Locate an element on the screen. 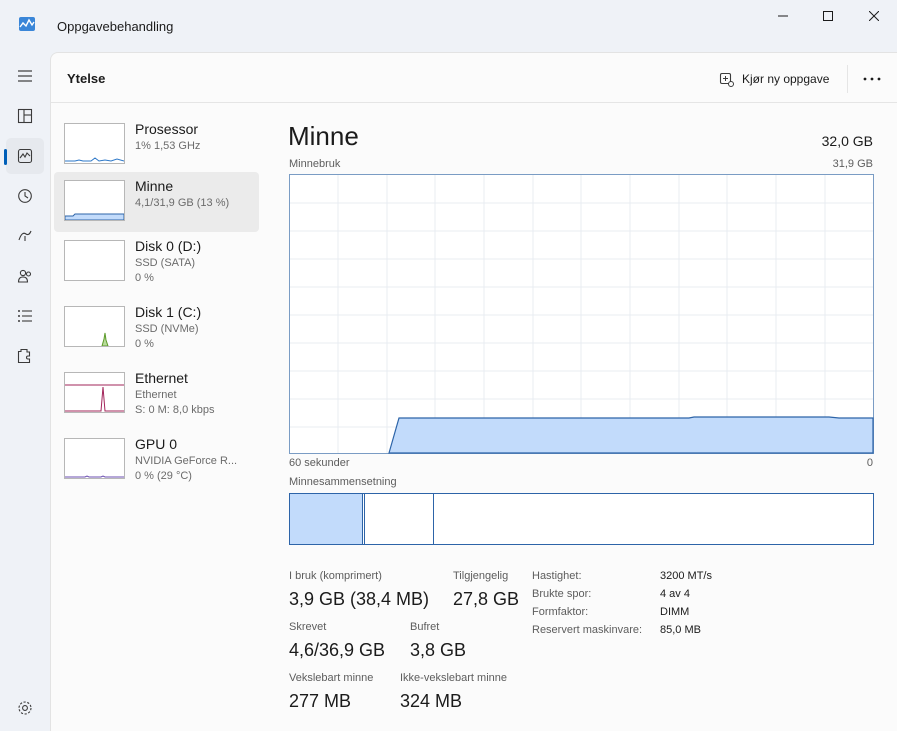 Image resolution: width=897 pixels, height=731 pixels. maximize-button is located at coordinates (828, 16).